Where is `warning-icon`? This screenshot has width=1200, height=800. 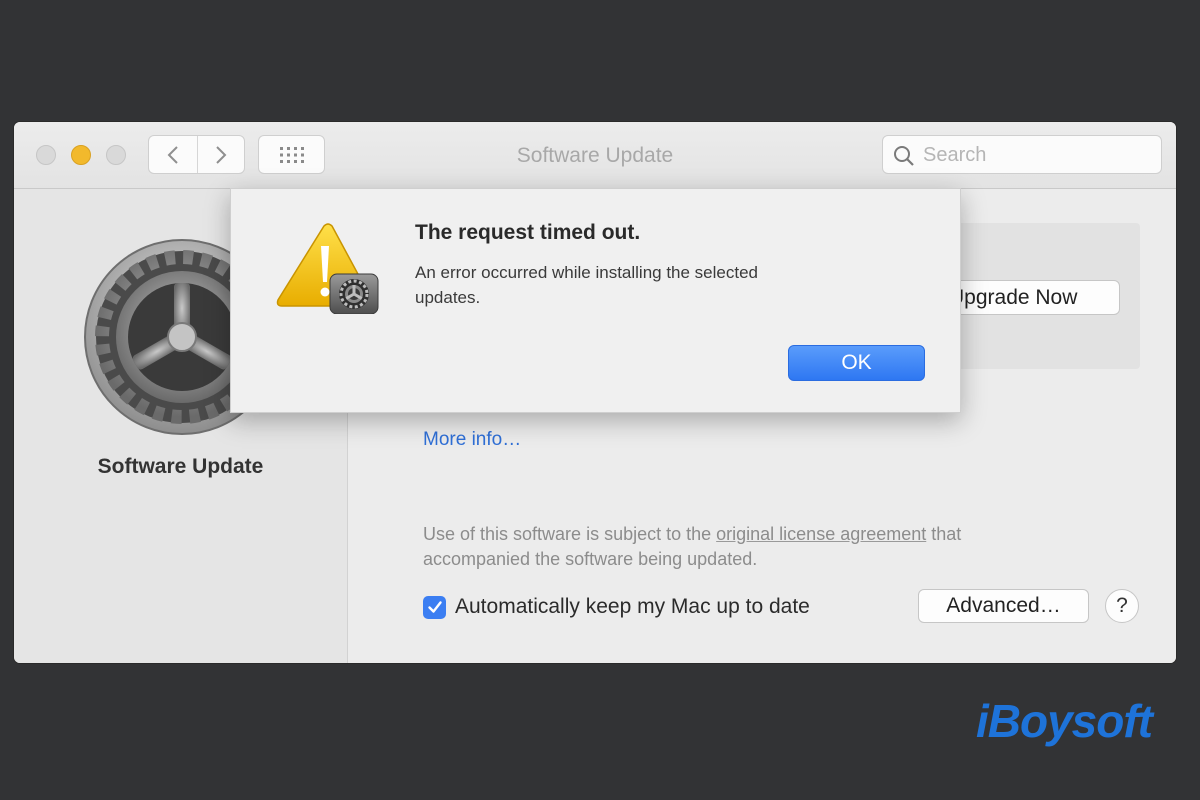
warning-icon is located at coordinates (327, 268).